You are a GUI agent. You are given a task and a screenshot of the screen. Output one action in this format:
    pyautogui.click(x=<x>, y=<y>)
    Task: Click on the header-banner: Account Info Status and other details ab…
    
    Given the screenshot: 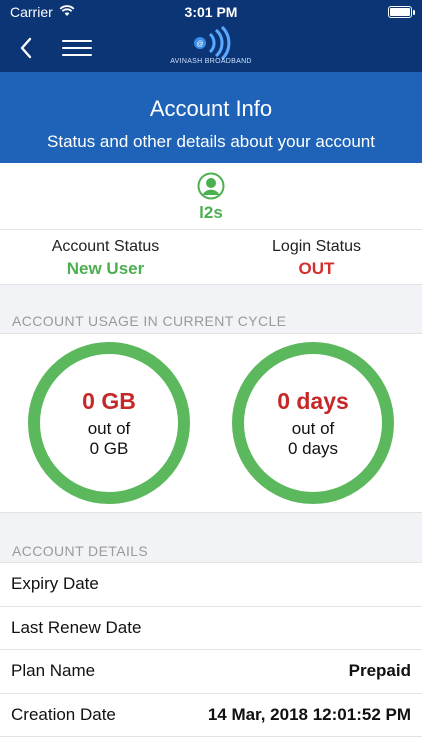 What is the action you would take?
    pyautogui.click(x=211, y=117)
    